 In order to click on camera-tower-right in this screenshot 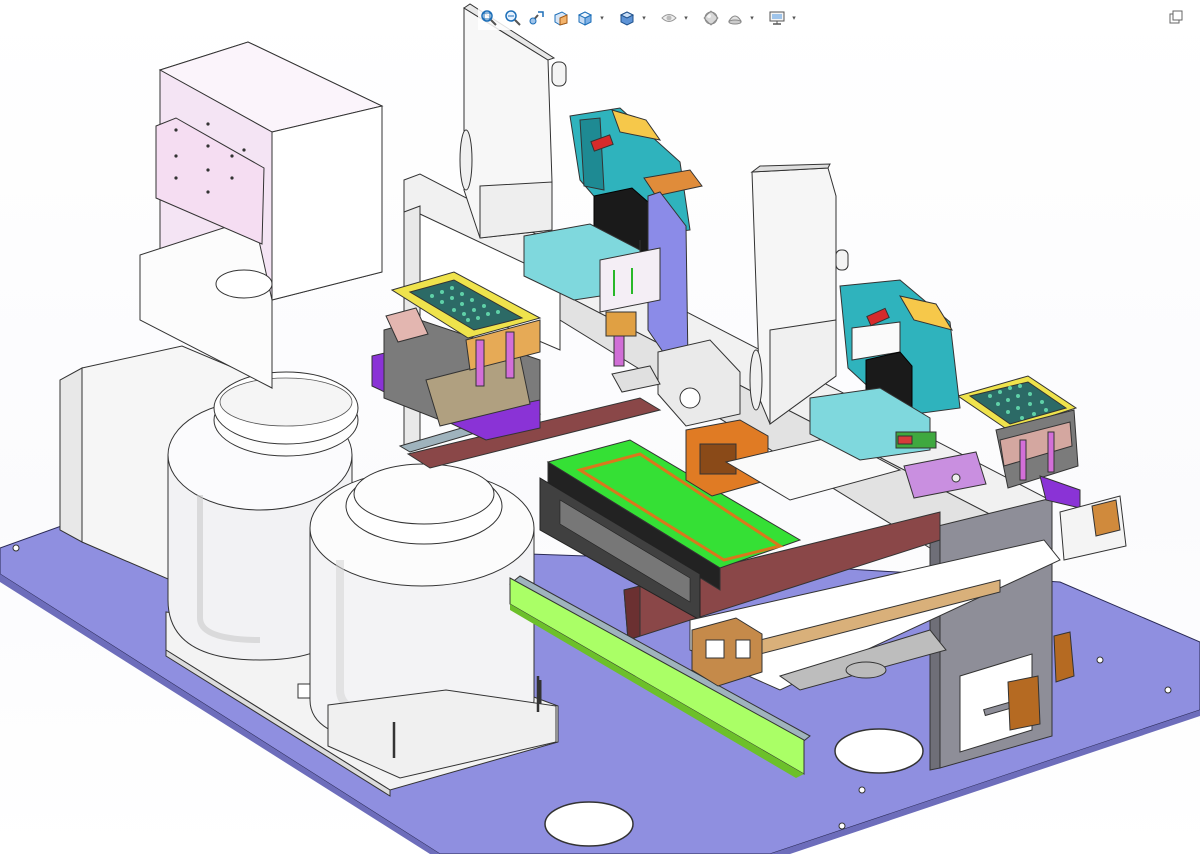, I will do `click(799, 294)`.